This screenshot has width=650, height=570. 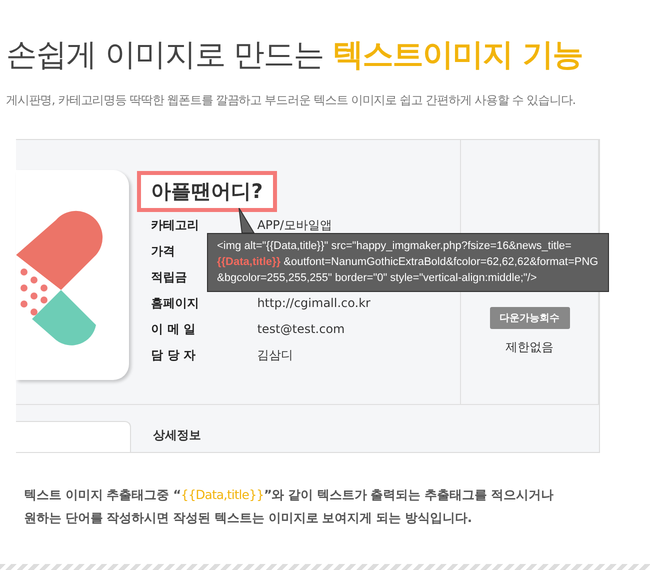 I want to click on detail-tab: 상세정보, so click(x=177, y=435).